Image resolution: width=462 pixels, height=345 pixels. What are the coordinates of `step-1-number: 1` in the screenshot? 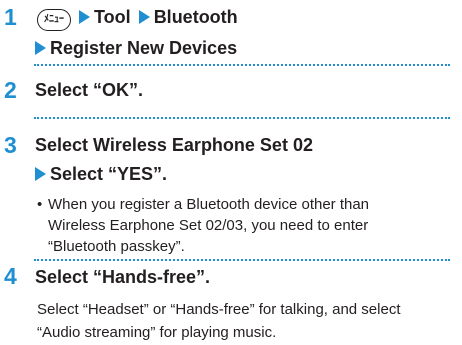 It's located at (10, 17).